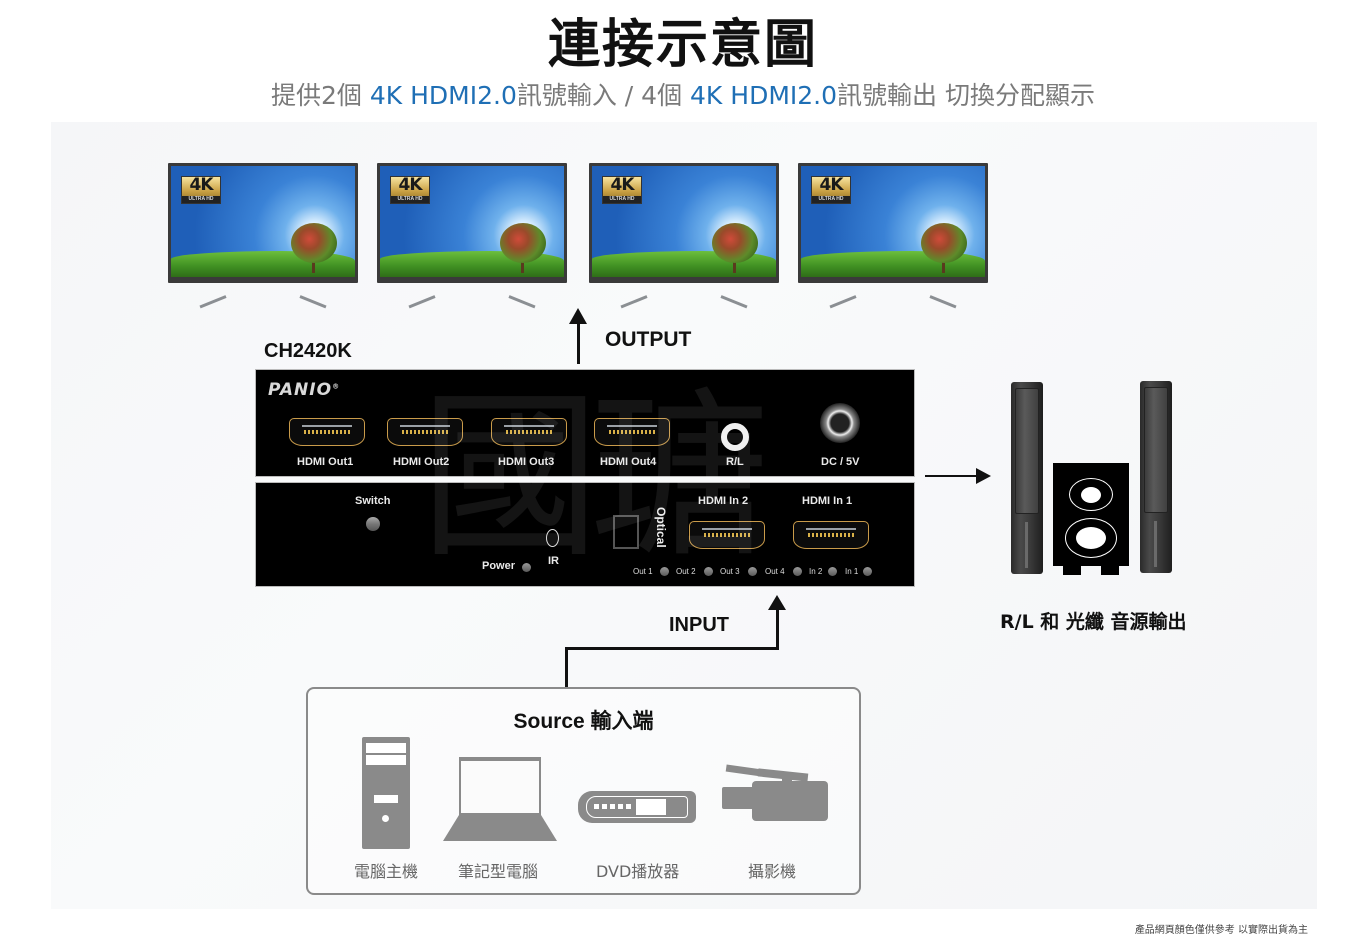  I want to click on laptop-icon, so click(500, 799).